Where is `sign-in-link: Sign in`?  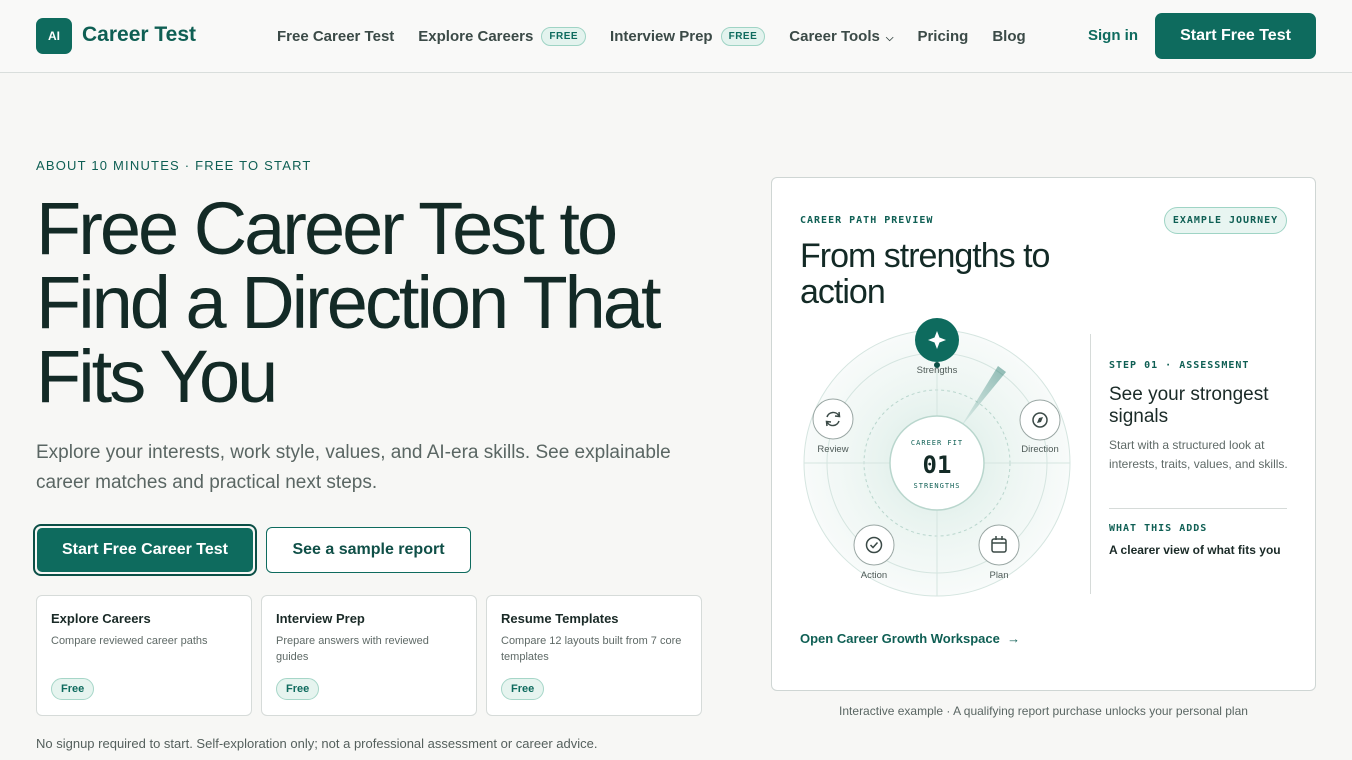 sign-in-link: Sign in is located at coordinates (1113, 35).